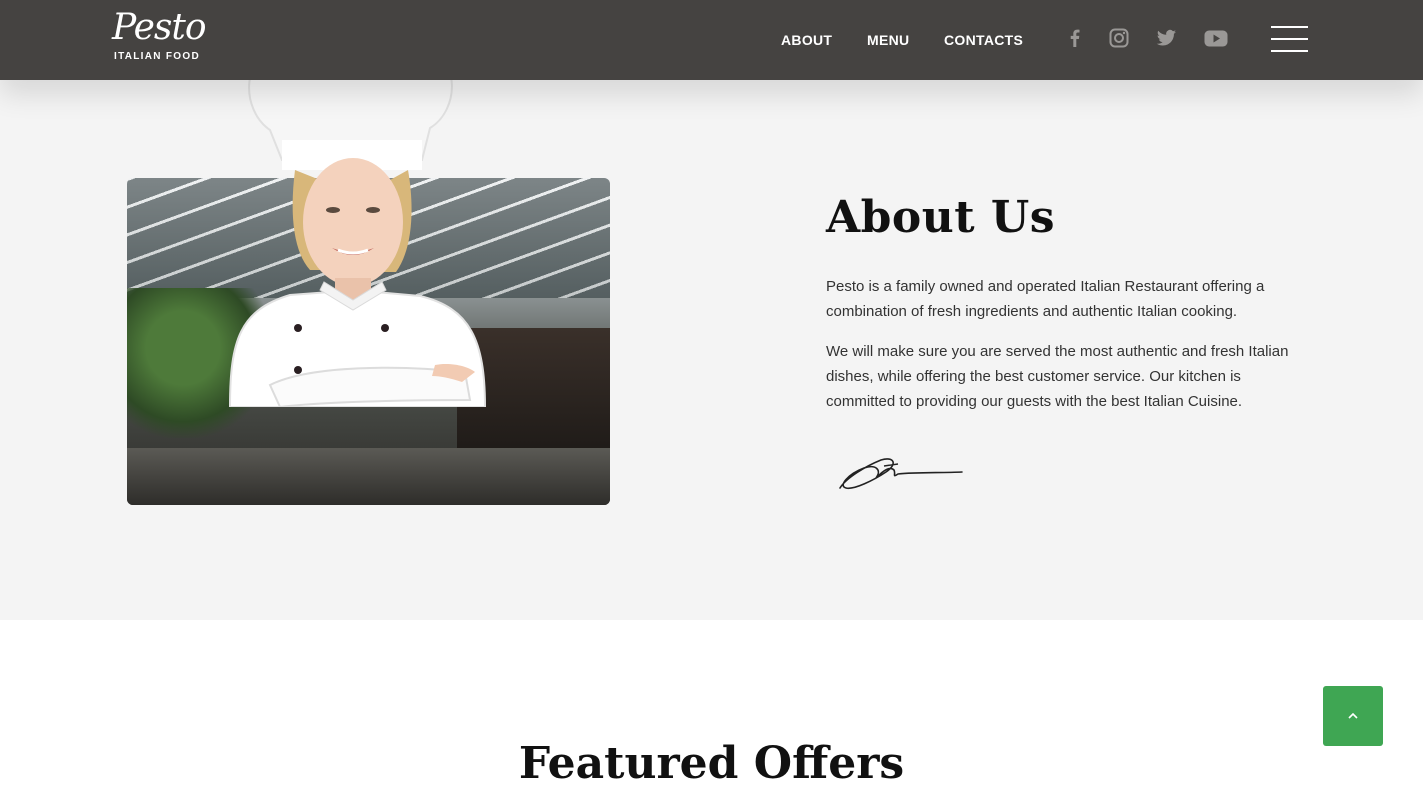 This screenshot has width=1423, height=786. What do you see at coordinates (901, 474) in the screenshot?
I see `signature-image` at bounding box center [901, 474].